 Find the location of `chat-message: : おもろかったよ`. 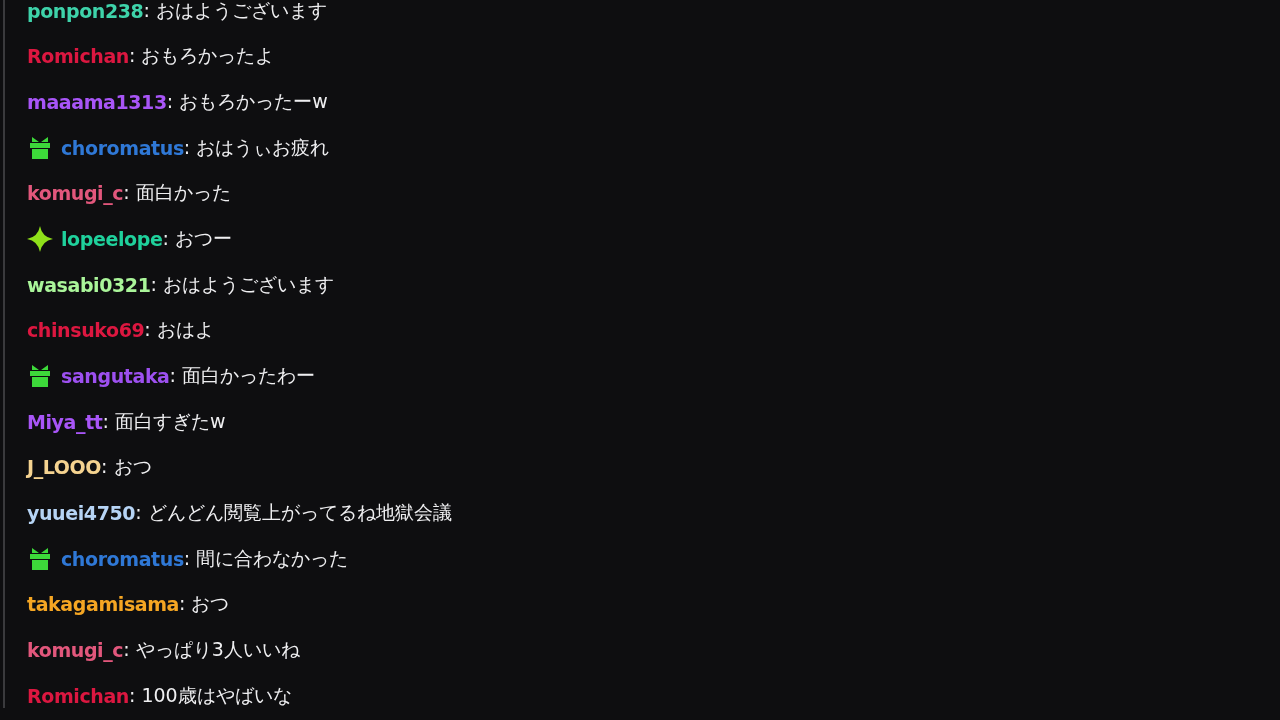

chat-message: : おもろかったよ is located at coordinates (201, 56).